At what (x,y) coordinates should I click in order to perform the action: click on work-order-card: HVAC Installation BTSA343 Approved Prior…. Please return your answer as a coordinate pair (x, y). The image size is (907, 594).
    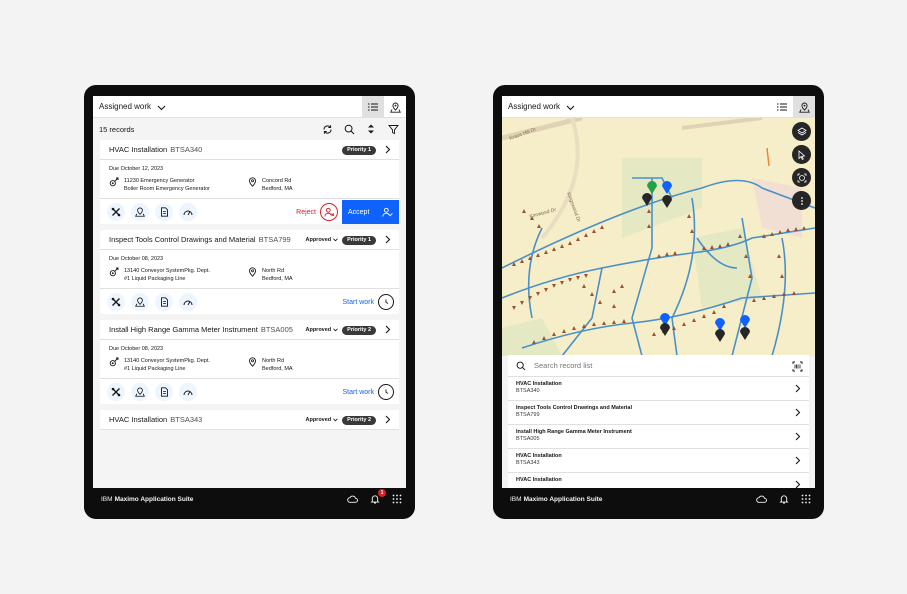
    Looking at the image, I should click on (249, 420).